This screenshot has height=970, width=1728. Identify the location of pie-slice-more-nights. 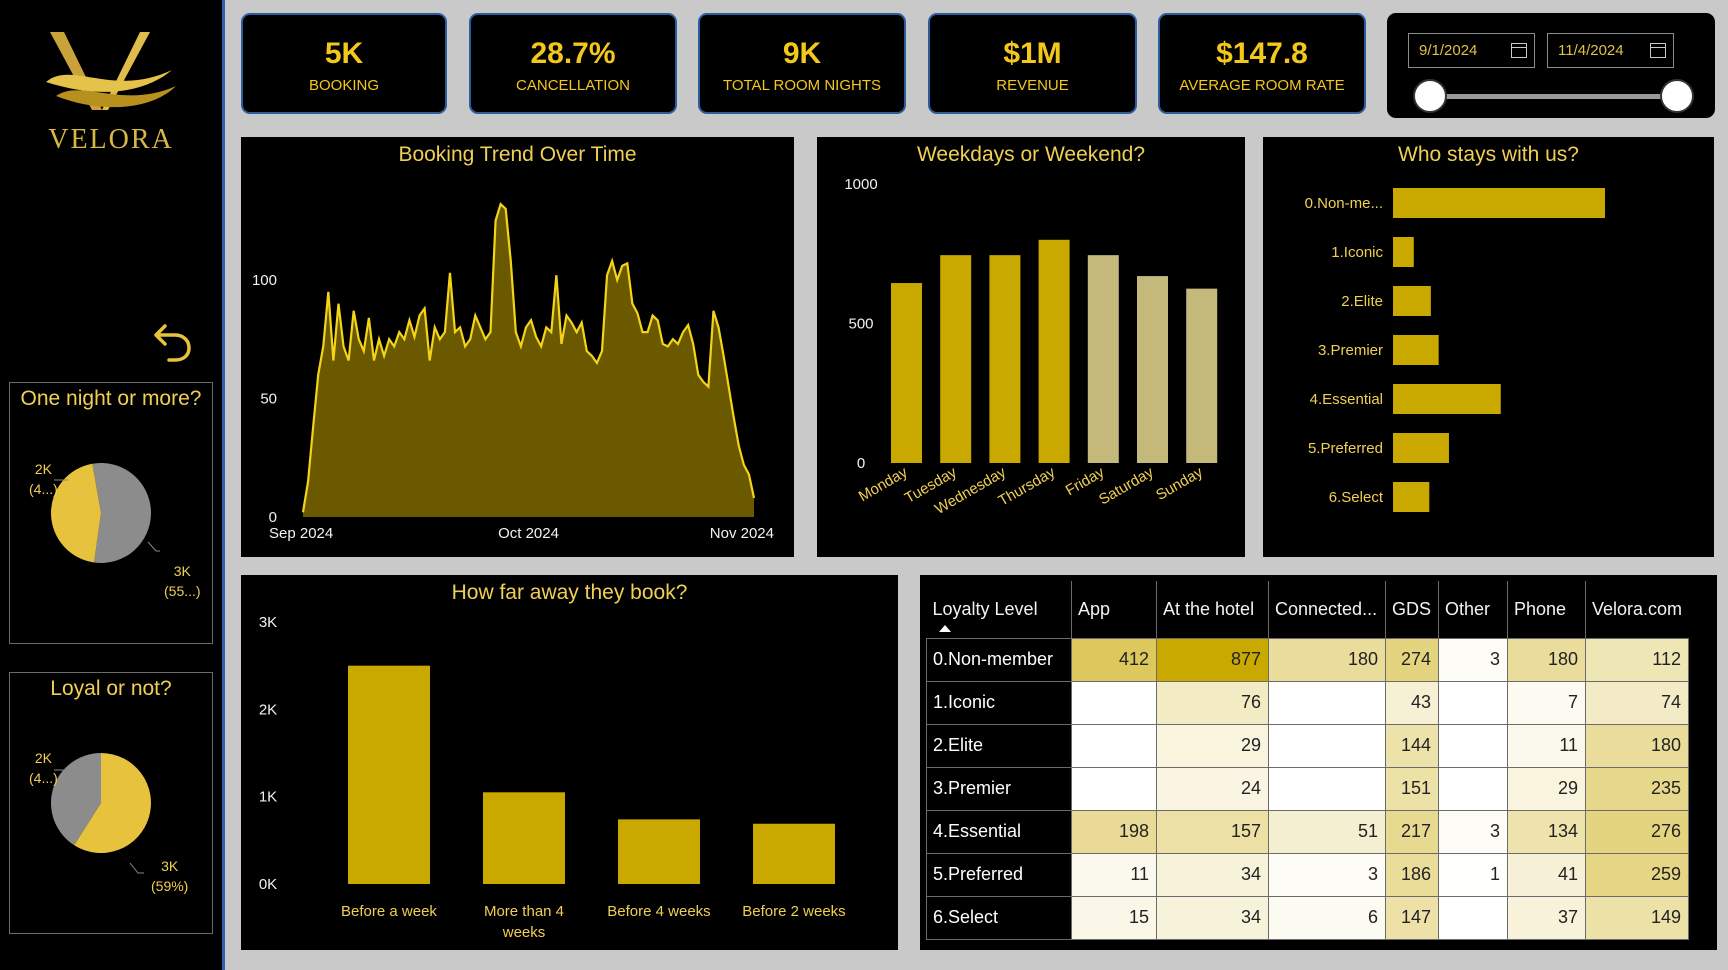
(121, 513).